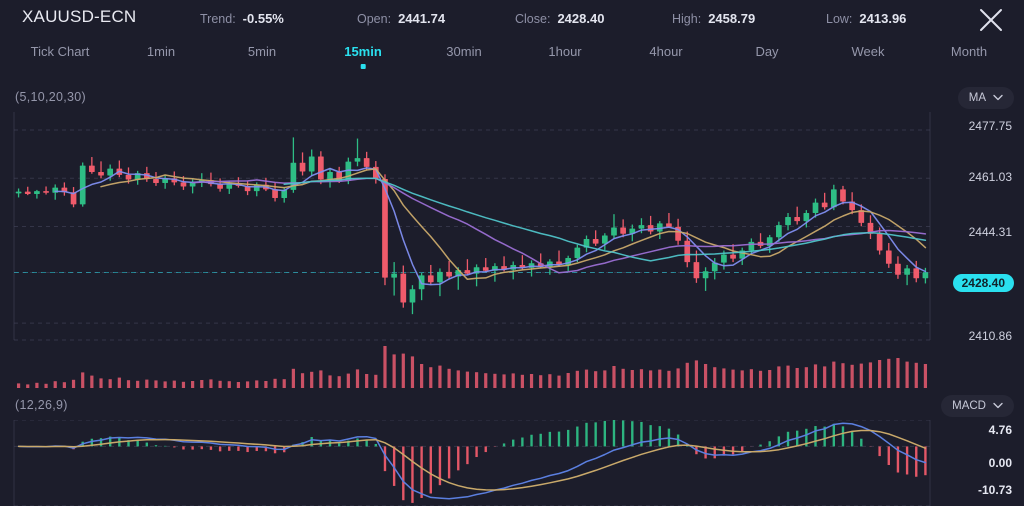  Describe the element at coordinates (994, 490) in the screenshot. I see `macd-axis-label: -10.73` at that location.